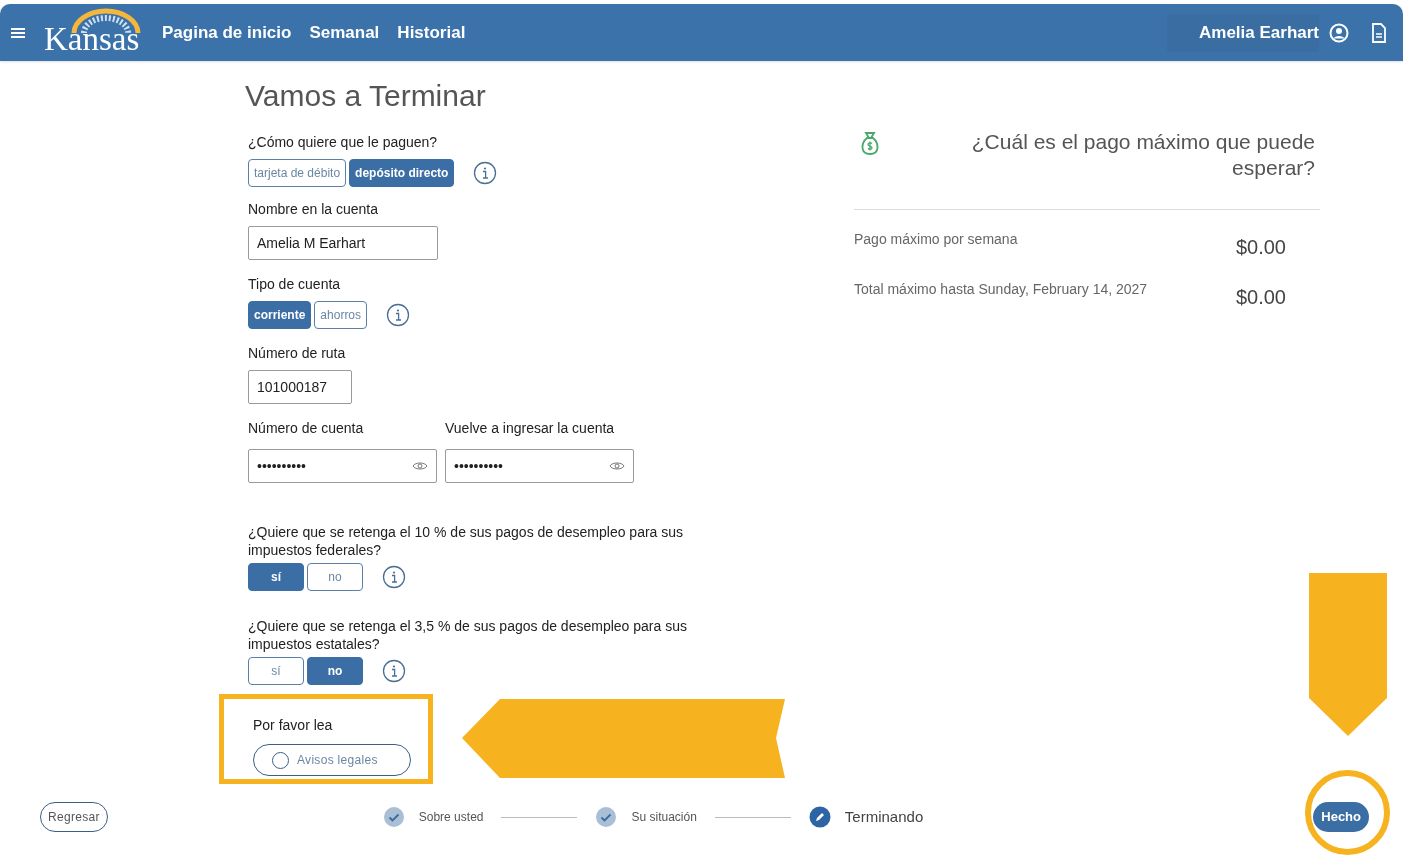 This screenshot has width=1403, height=858. Describe the element at coordinates (312, 243) in the screenshot. I see `field-value: Amelia M Earhart` at that location.